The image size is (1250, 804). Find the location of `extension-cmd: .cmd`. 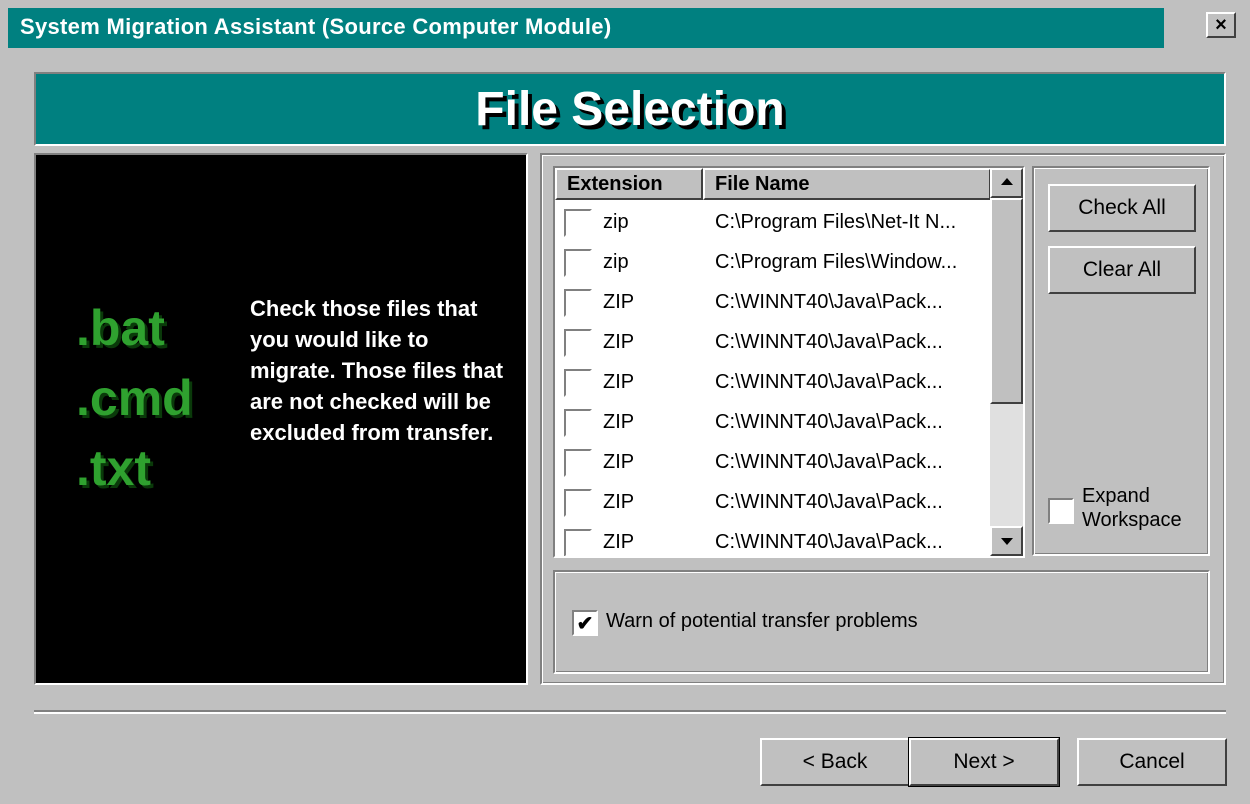

extension-cmd: .cmd is located at coordinates (134, 398).